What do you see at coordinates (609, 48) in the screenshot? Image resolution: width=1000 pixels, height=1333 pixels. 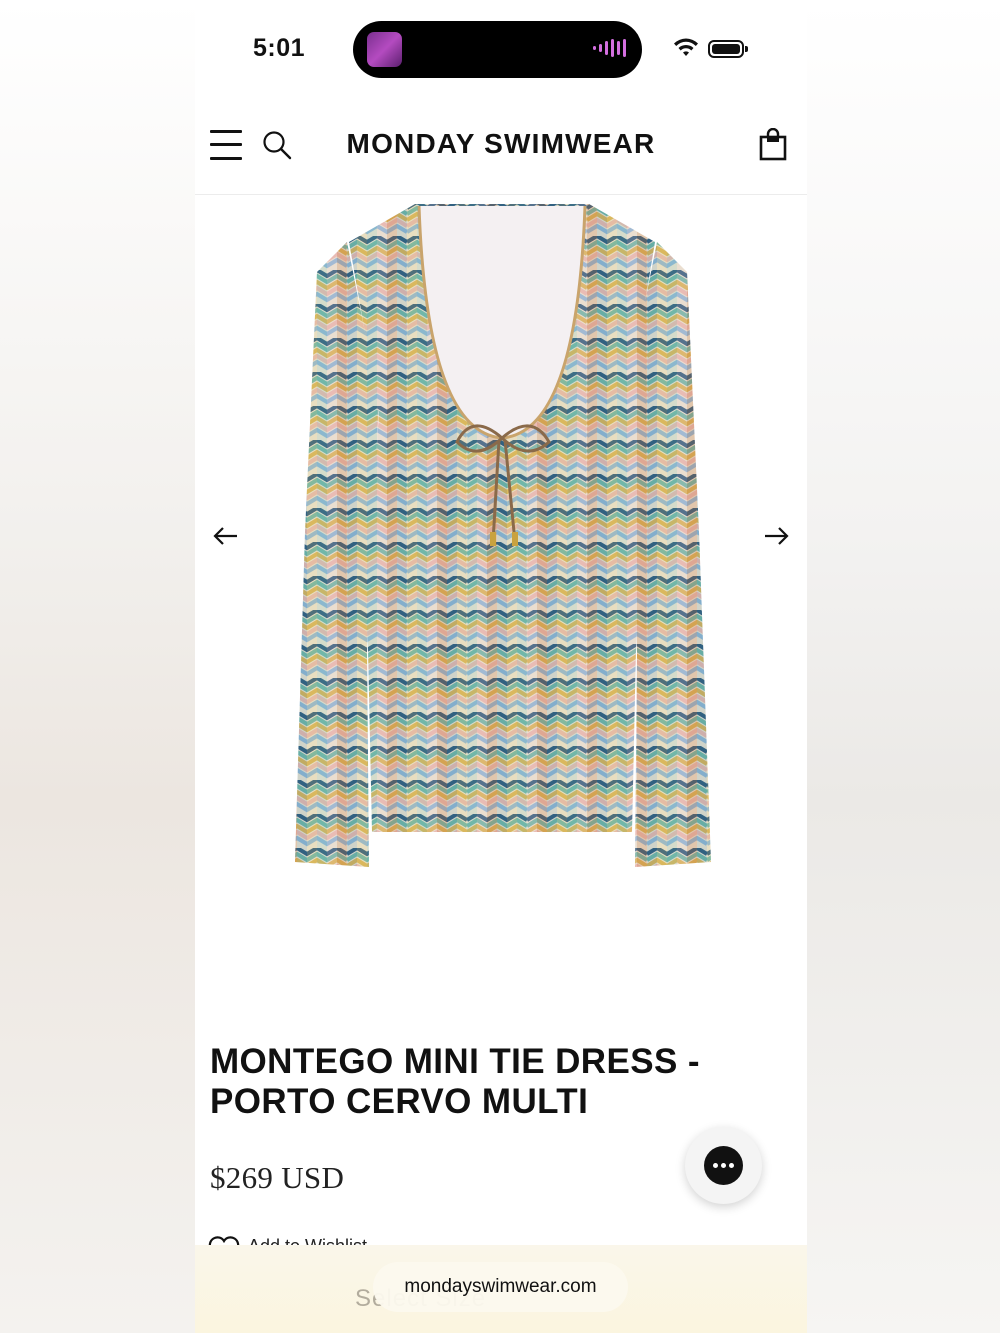 I see `audio-waveform-icon` at bounding box center [609, 48].